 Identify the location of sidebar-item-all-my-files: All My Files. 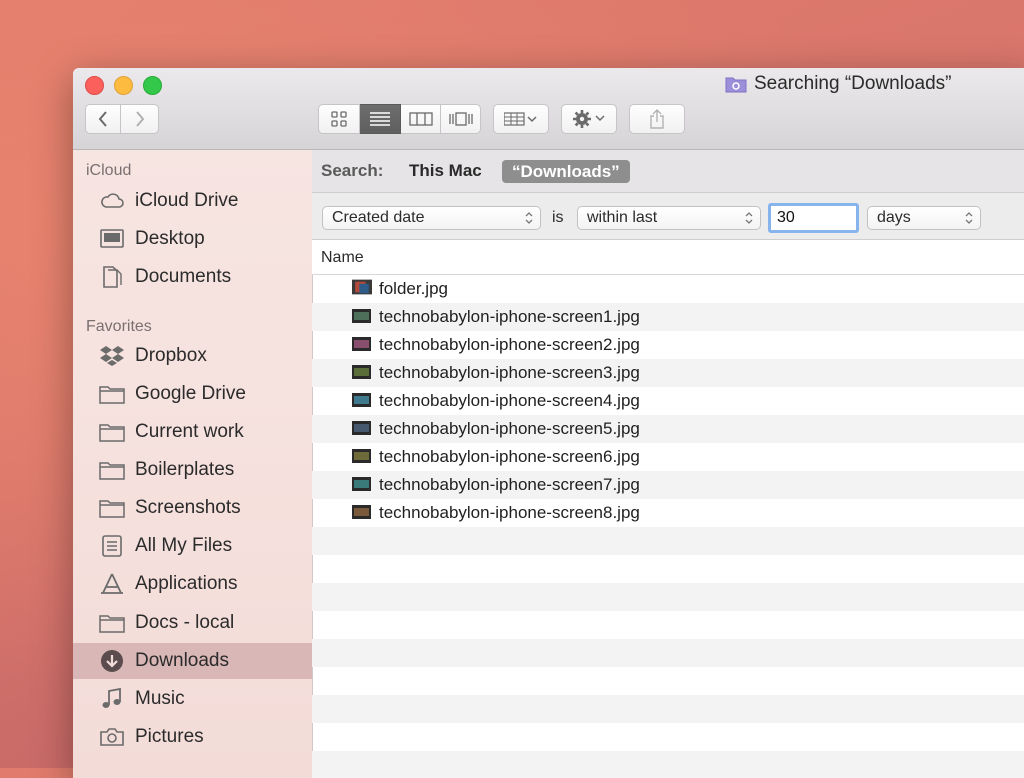
(192, 546).